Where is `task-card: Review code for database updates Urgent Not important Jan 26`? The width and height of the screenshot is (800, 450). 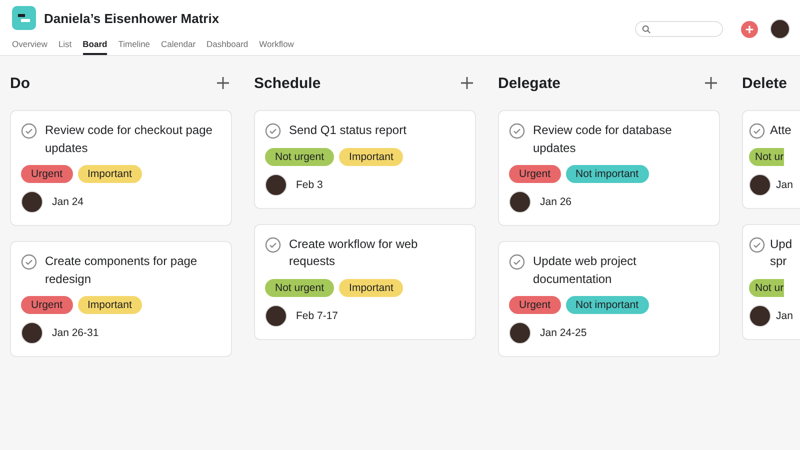
task-card: Review code for database updates Urgent Not important Jan 26 is located at coordinates (609, 168).